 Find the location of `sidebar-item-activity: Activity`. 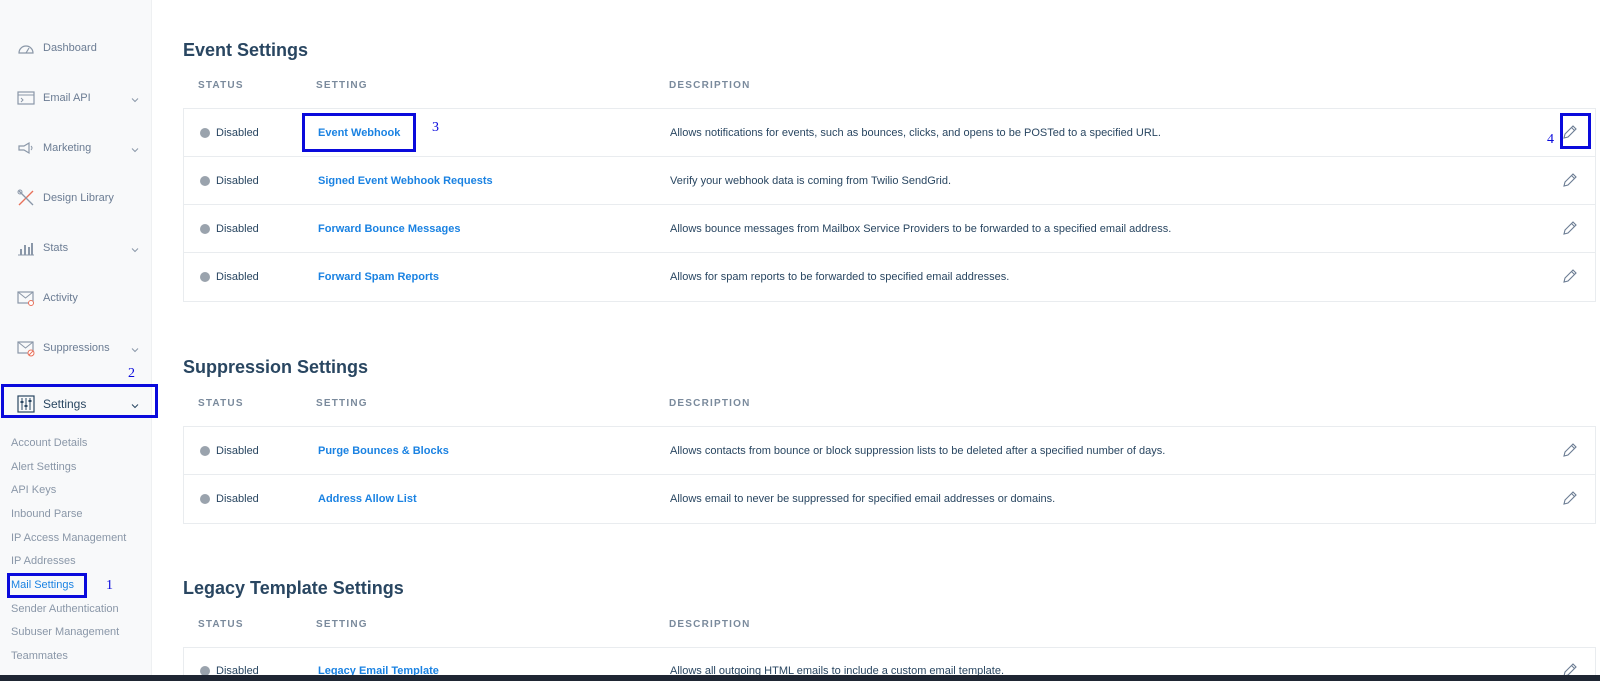

sidebar-item-activity: Activity is located at coordinates (76, 298).